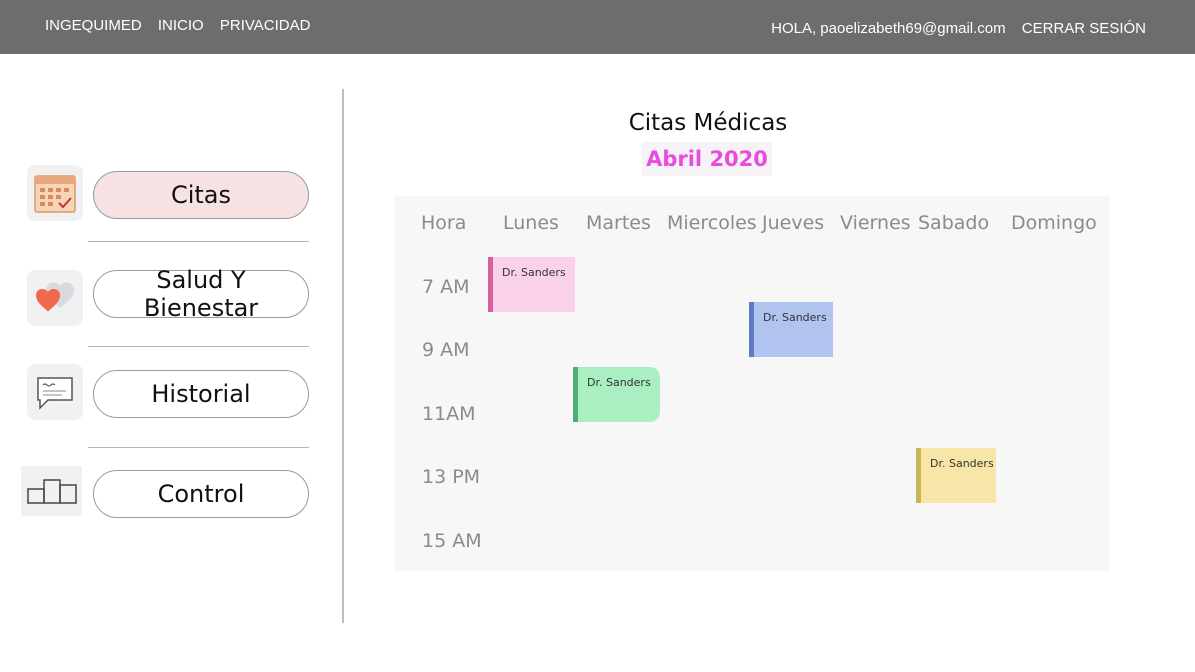 Image resolution: width=1195 pixels, height=672 pixels. Describe the element at coordinates (55, 298) in the screenshot. I see `heart-icon` at that location.